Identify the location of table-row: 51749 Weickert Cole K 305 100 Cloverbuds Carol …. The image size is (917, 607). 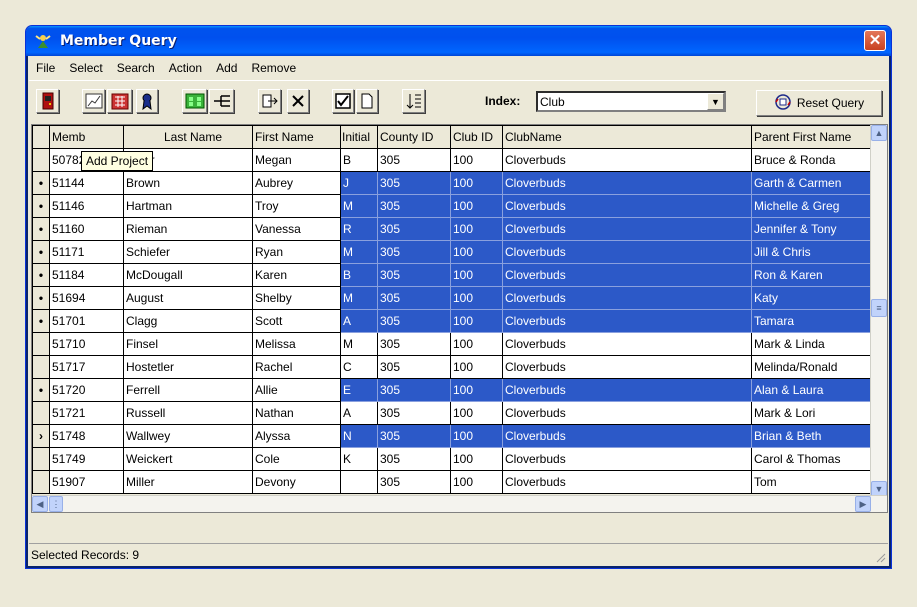
(453, 459).